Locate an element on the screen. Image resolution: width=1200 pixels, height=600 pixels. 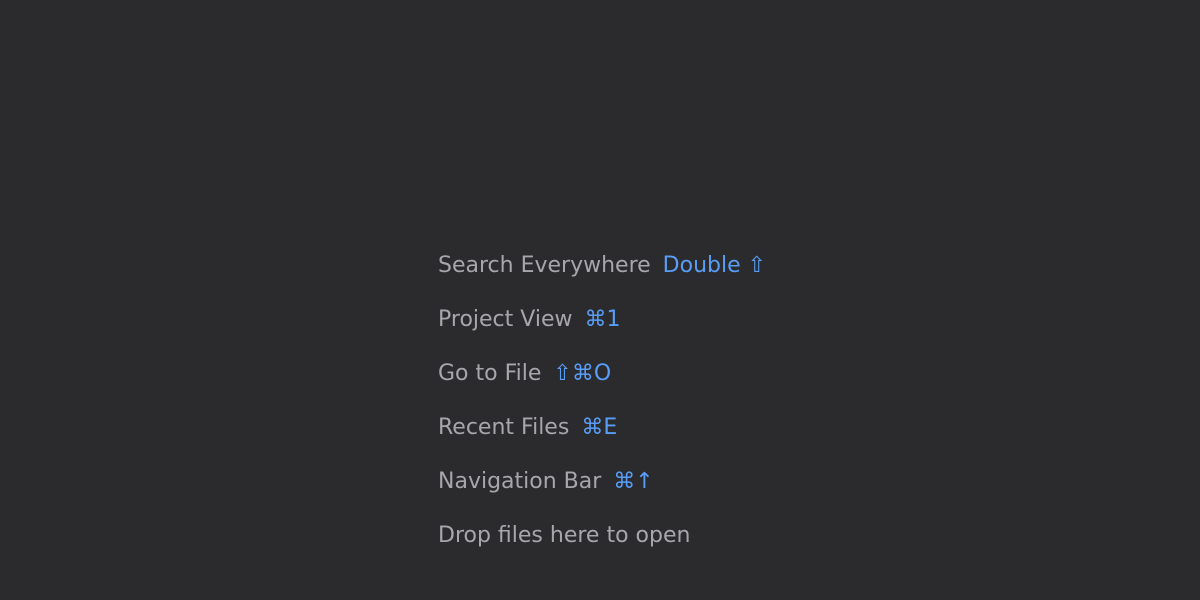
hint-label: Search Everywhere is located at coordinates (544, 265).